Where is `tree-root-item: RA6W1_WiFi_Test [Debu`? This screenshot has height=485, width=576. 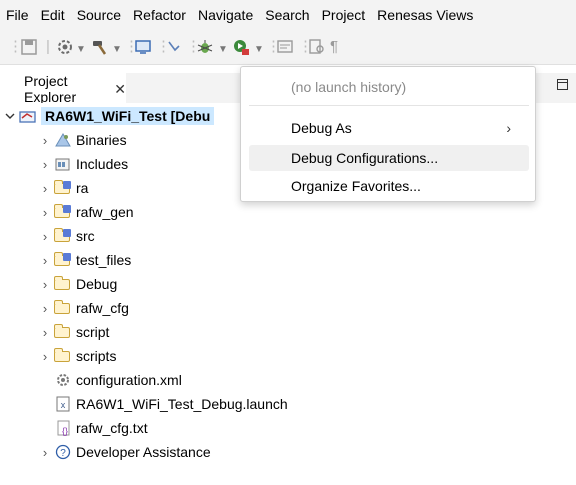 tree-root-item: RA6W1_WiFi_Test [Debu is located at coordinates (110, 116).